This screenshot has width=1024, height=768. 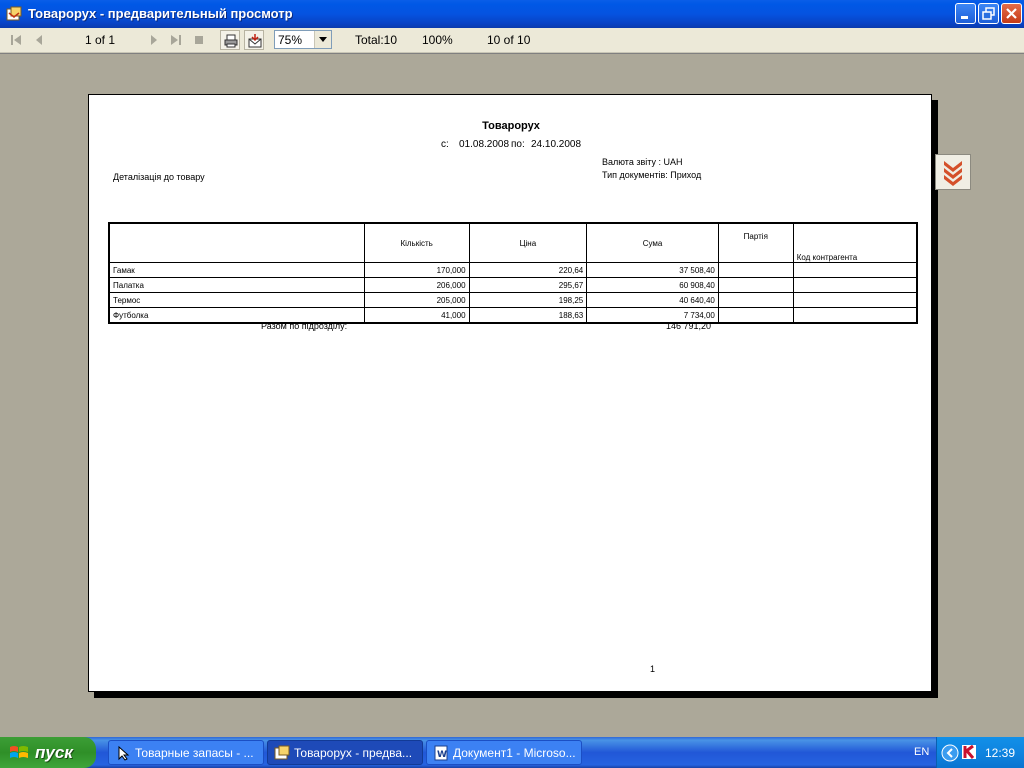 I want to click on stop-icon, so click(x=199, y=40).